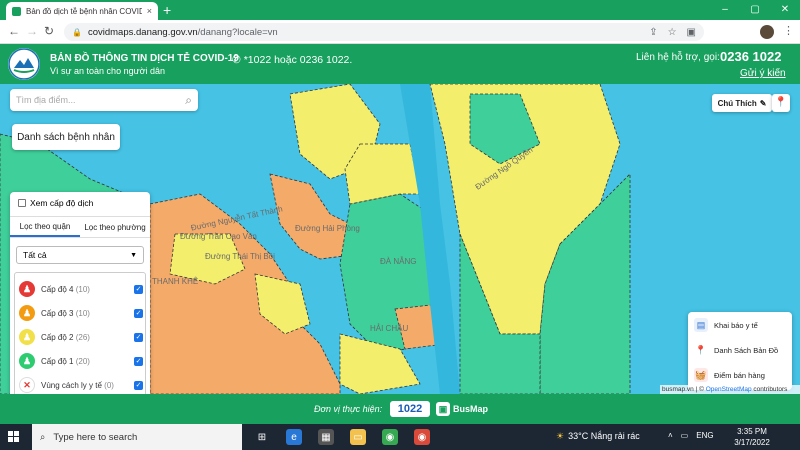 Image resolution: width=800 pixels, height=450 pixels. I want to click on map-label-street-3: Đường Thái Thị Bôi, so click(240, 256).